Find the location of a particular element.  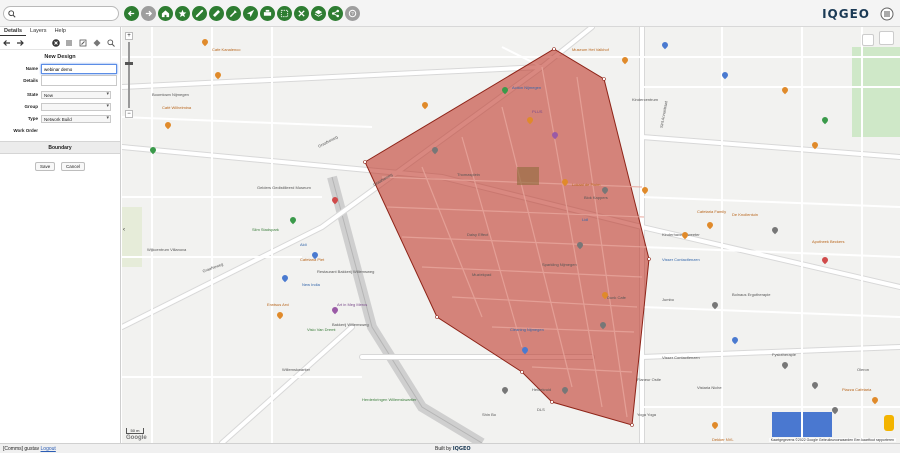

main-toolbar: ? is located at coordinates (242, 13).